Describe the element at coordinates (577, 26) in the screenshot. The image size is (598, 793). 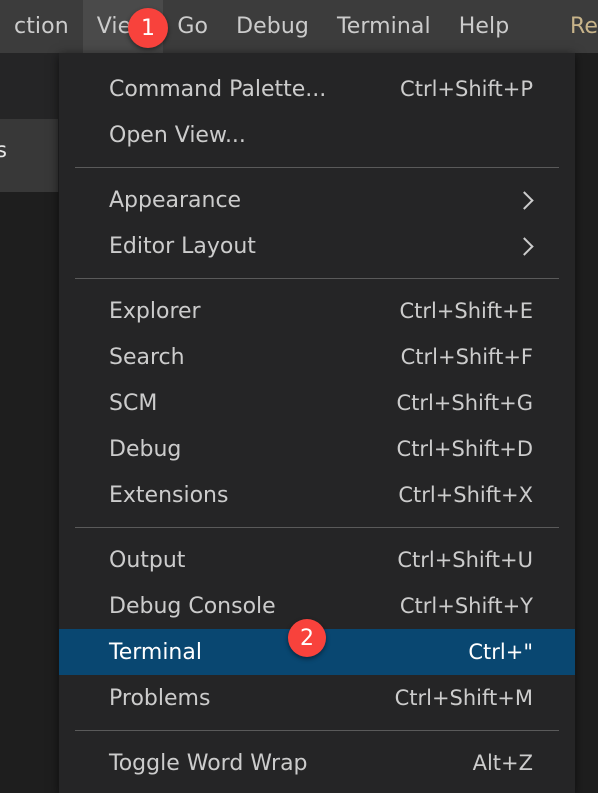
I see `menubar-item-right-clipped: Re` at that location.